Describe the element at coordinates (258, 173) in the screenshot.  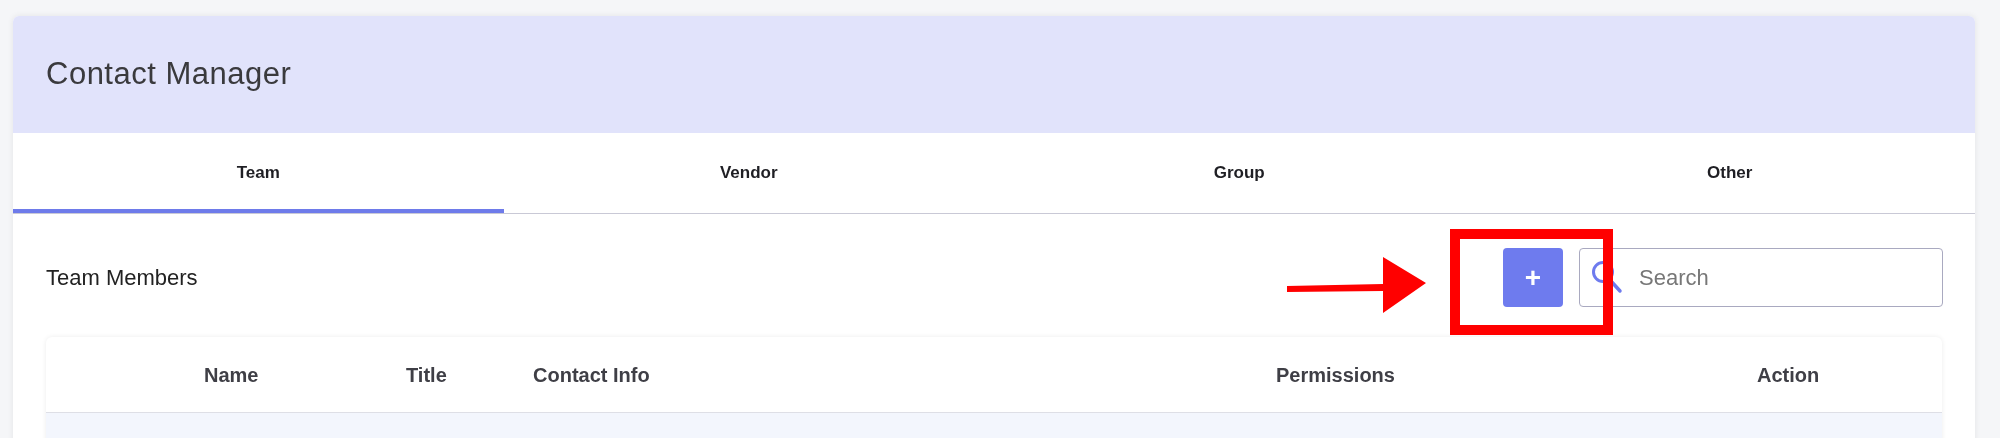
I see `tab: Team` at that location.